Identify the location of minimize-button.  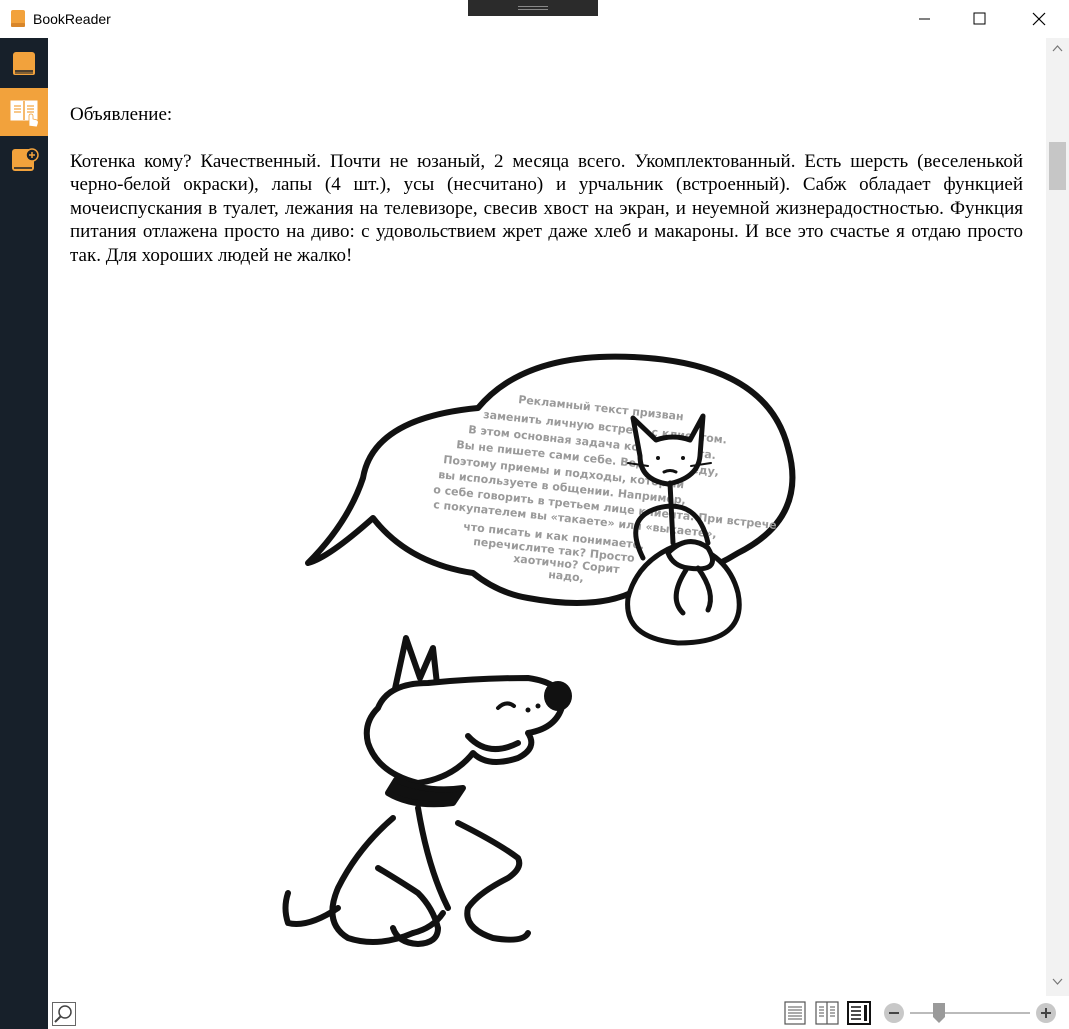
(924, 19).